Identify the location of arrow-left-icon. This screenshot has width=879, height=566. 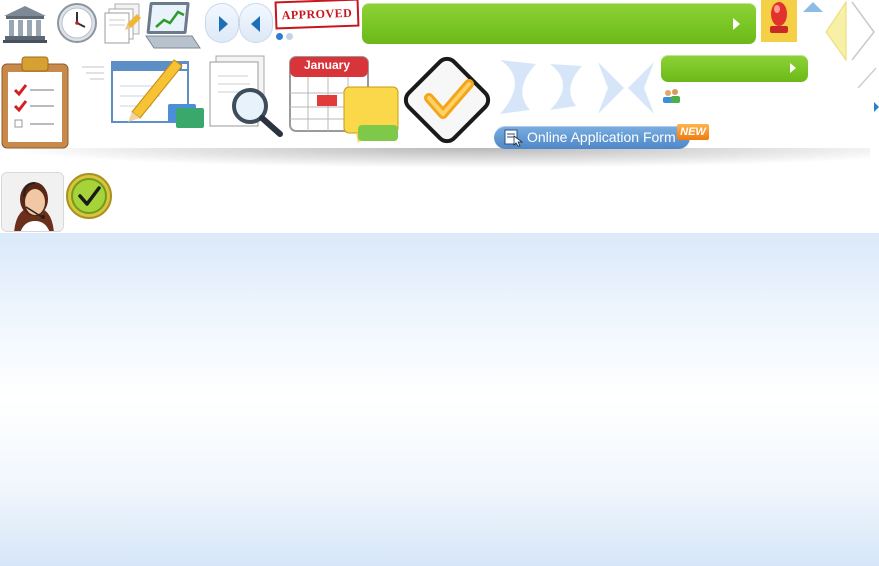
(255, 24).